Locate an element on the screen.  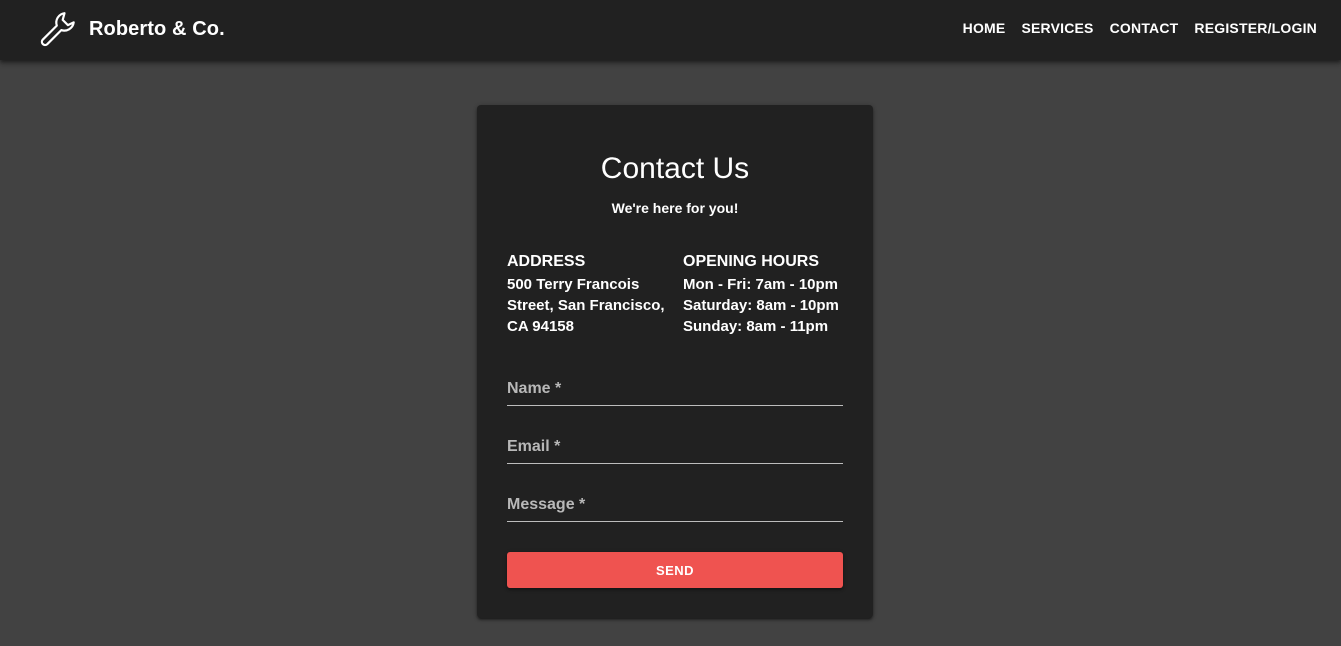
email-field-label: Email * is located at coordinates (534, 446).